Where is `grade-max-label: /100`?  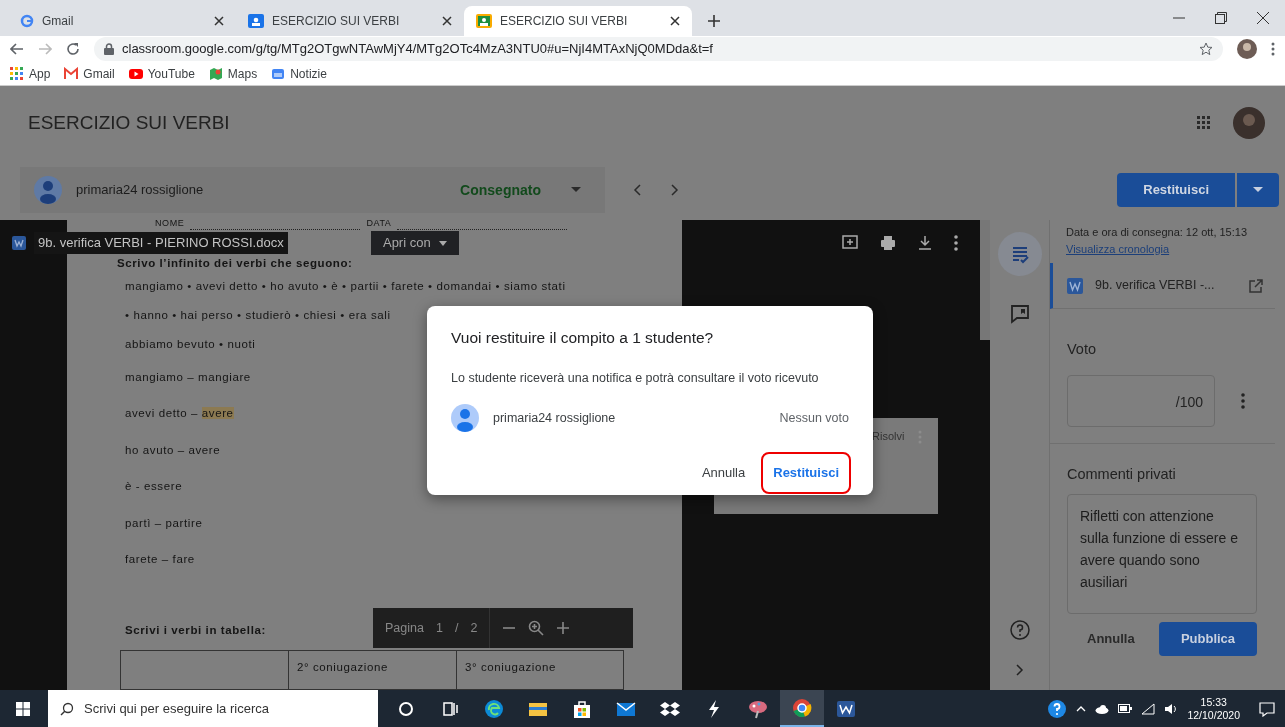 grade-max-label: /100 is located at coordinates (1189, 402).